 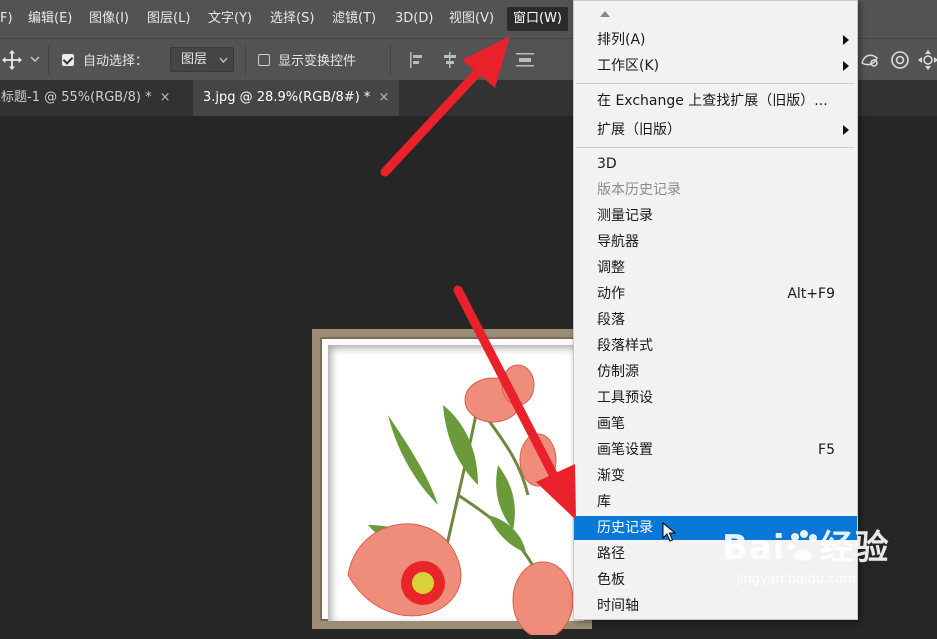 I want to click on menu-select: 选择(S), so click(x=292, y=19).